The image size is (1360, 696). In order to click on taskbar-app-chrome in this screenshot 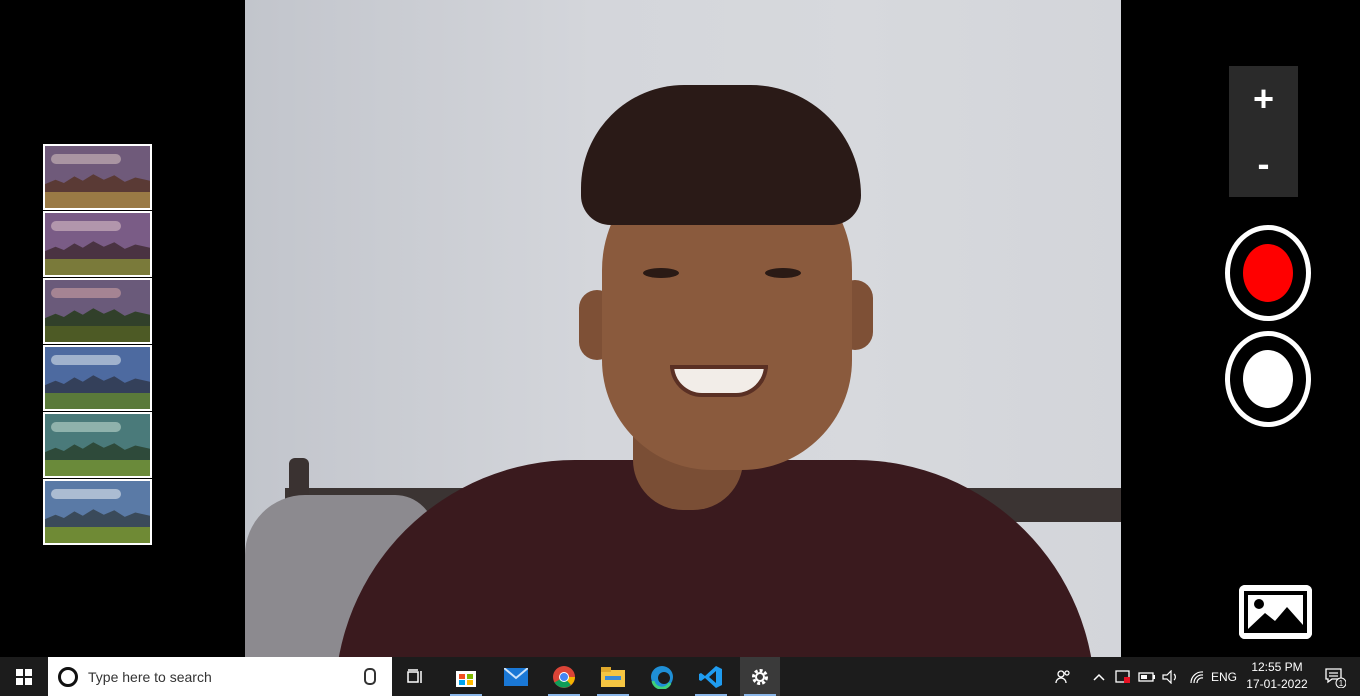, I will do `click(564, 676)`.